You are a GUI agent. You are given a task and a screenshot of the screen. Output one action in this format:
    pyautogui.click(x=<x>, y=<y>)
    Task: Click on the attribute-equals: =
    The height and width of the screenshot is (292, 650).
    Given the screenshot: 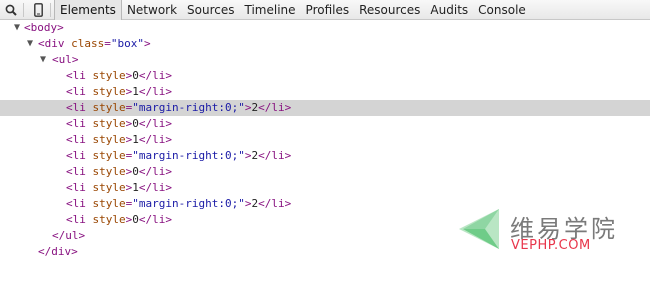 What is the action you would take?
    pyautogui.click(x=107, y=43)
    